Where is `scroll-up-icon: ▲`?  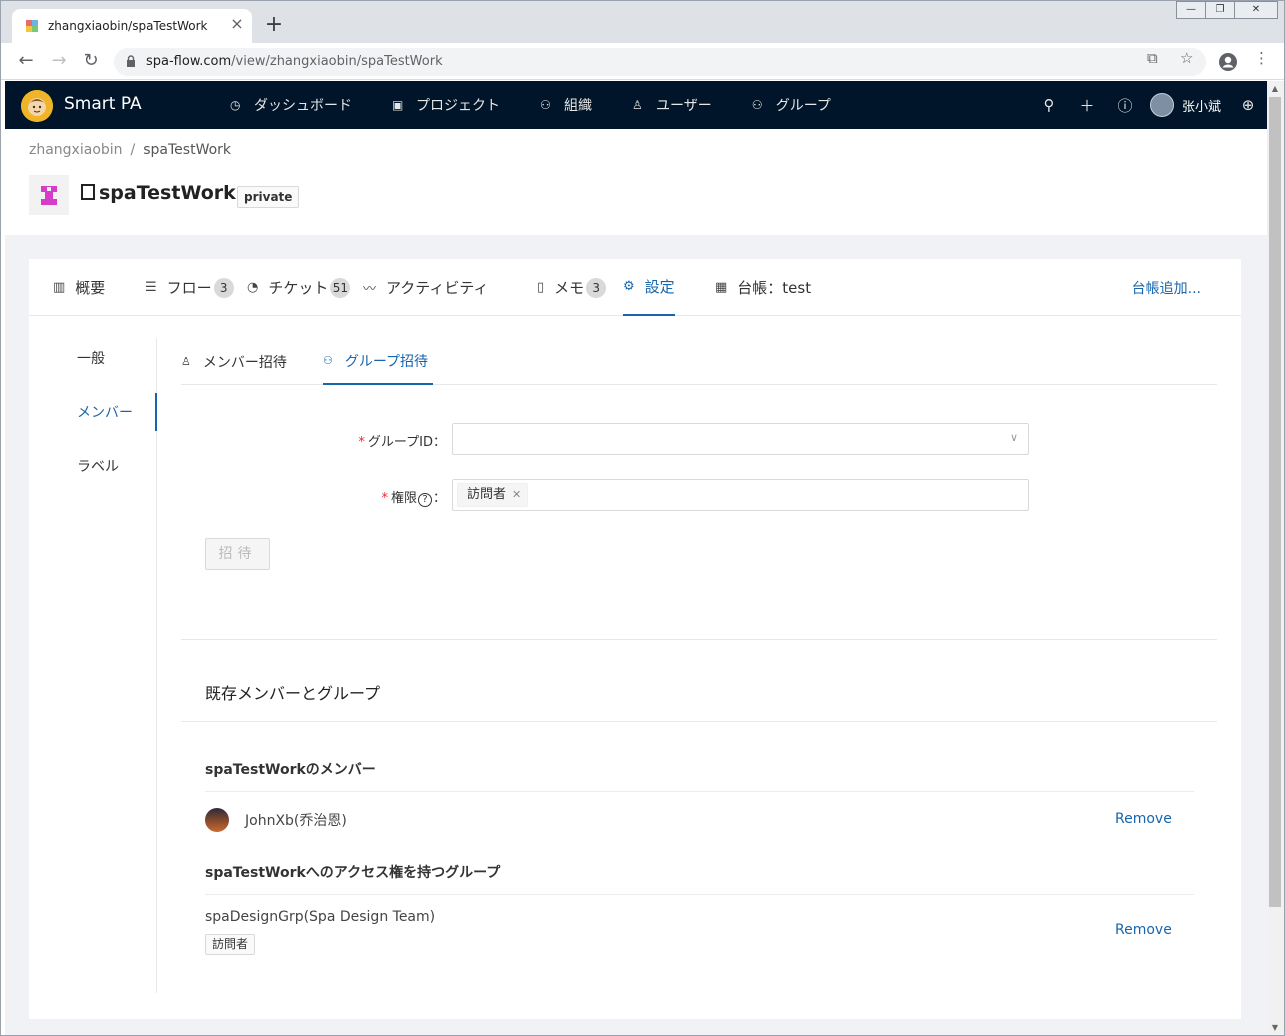
scroll-up-icon: ▲ is located at coordinates (1275, 89).